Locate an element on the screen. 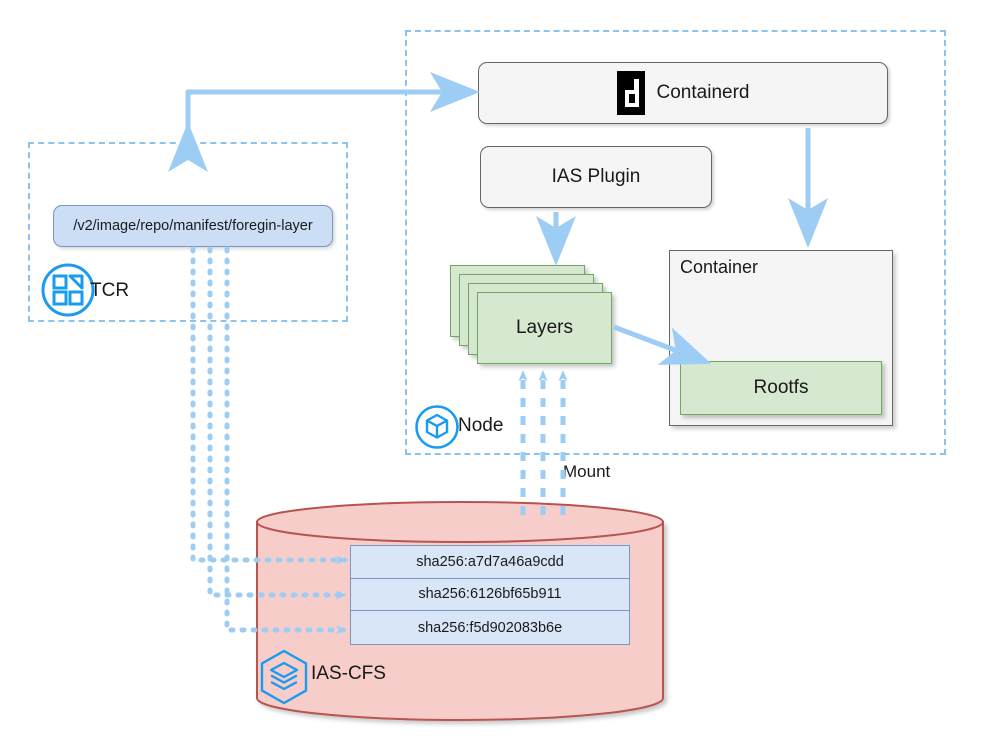 Image resolution: width=982 pixels, height=745 pixels. layers-stack: Layers is located at coordinates (531, 315).